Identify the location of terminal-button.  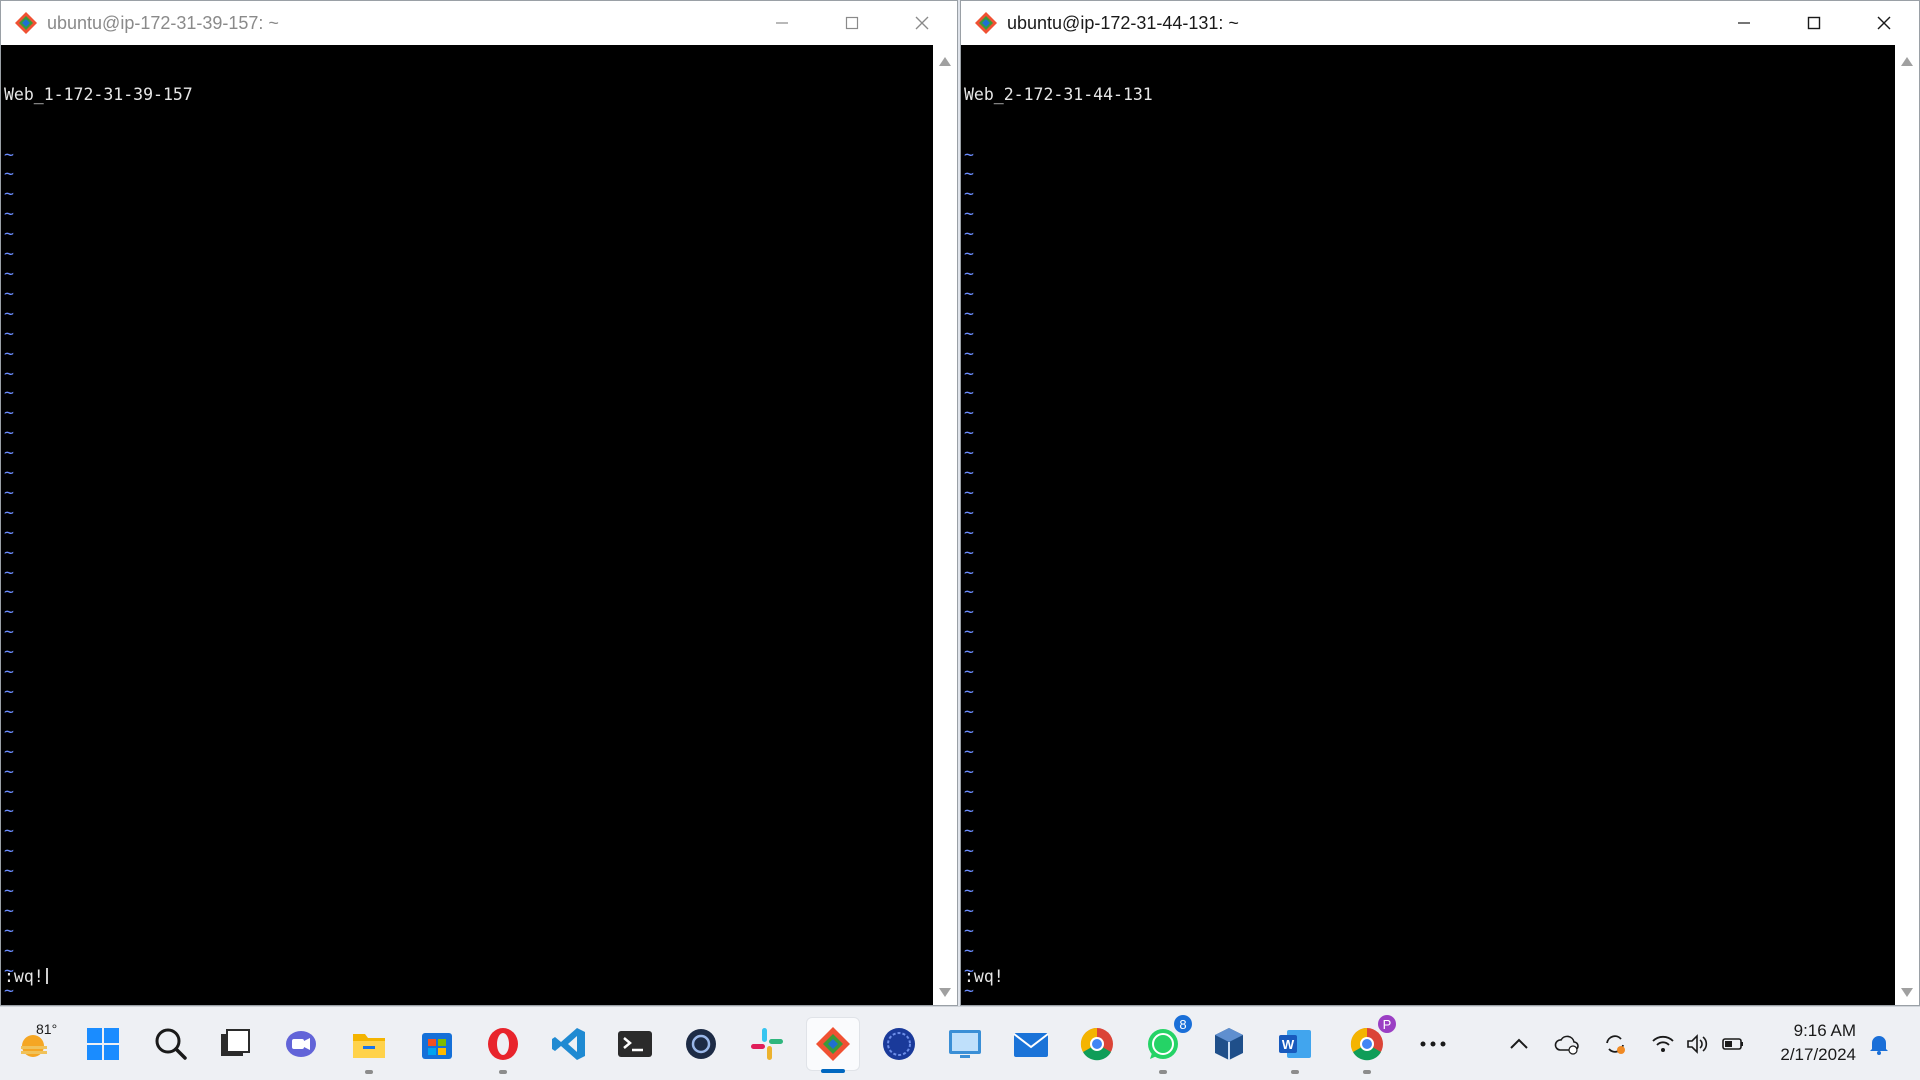
(635, 1044).